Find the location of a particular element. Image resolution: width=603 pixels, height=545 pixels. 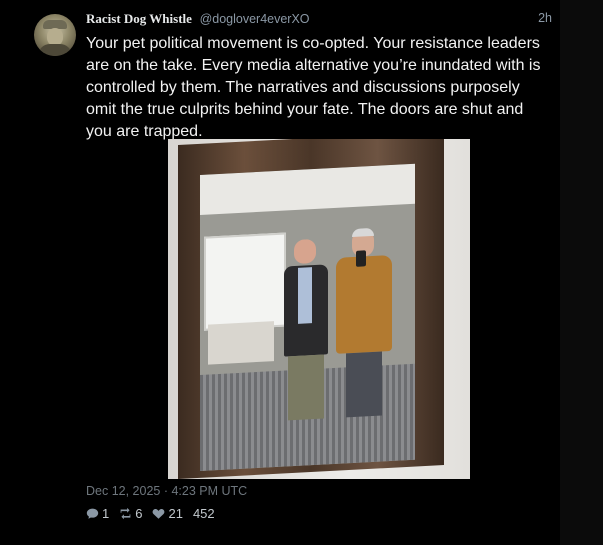

side-gutter is located at coordinates (581, 272).